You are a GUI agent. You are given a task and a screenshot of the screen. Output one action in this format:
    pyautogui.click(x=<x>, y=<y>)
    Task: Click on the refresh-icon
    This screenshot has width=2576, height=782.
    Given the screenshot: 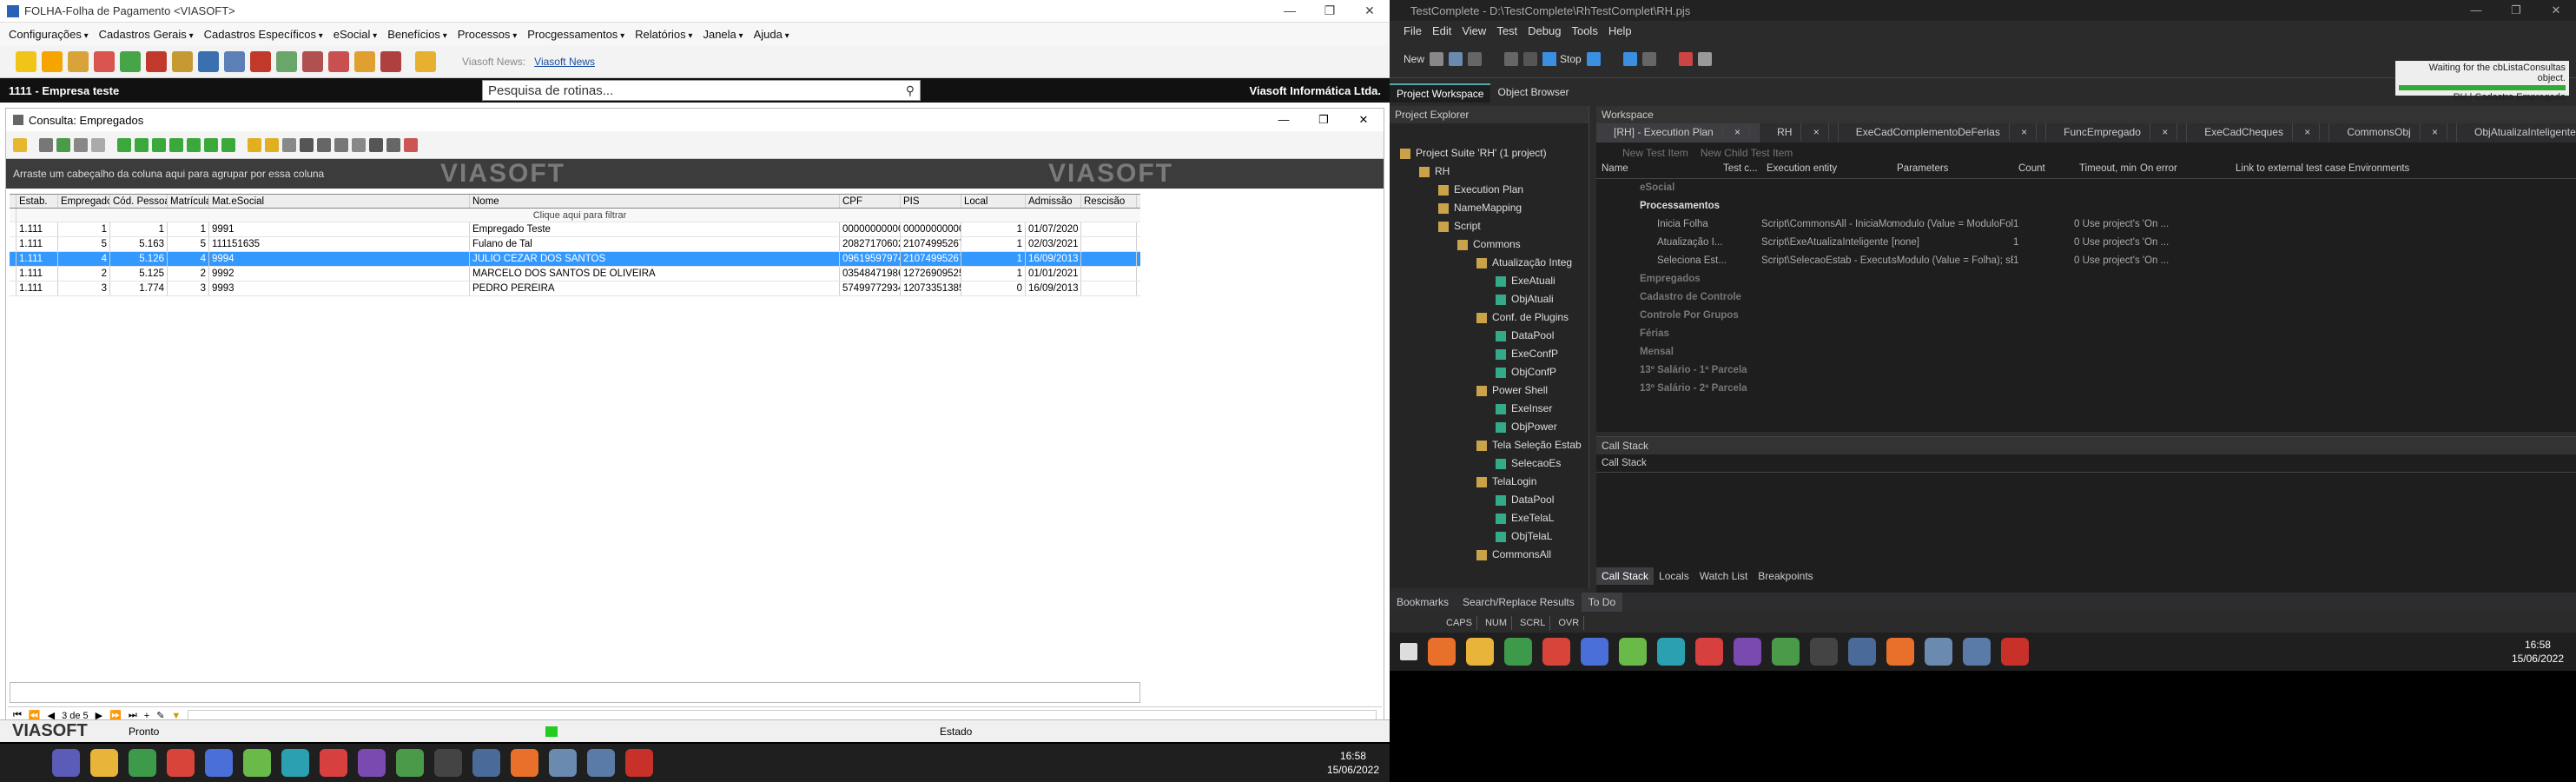 What is the action you would take?
    pyautogui.click(x=228, y=145)
    